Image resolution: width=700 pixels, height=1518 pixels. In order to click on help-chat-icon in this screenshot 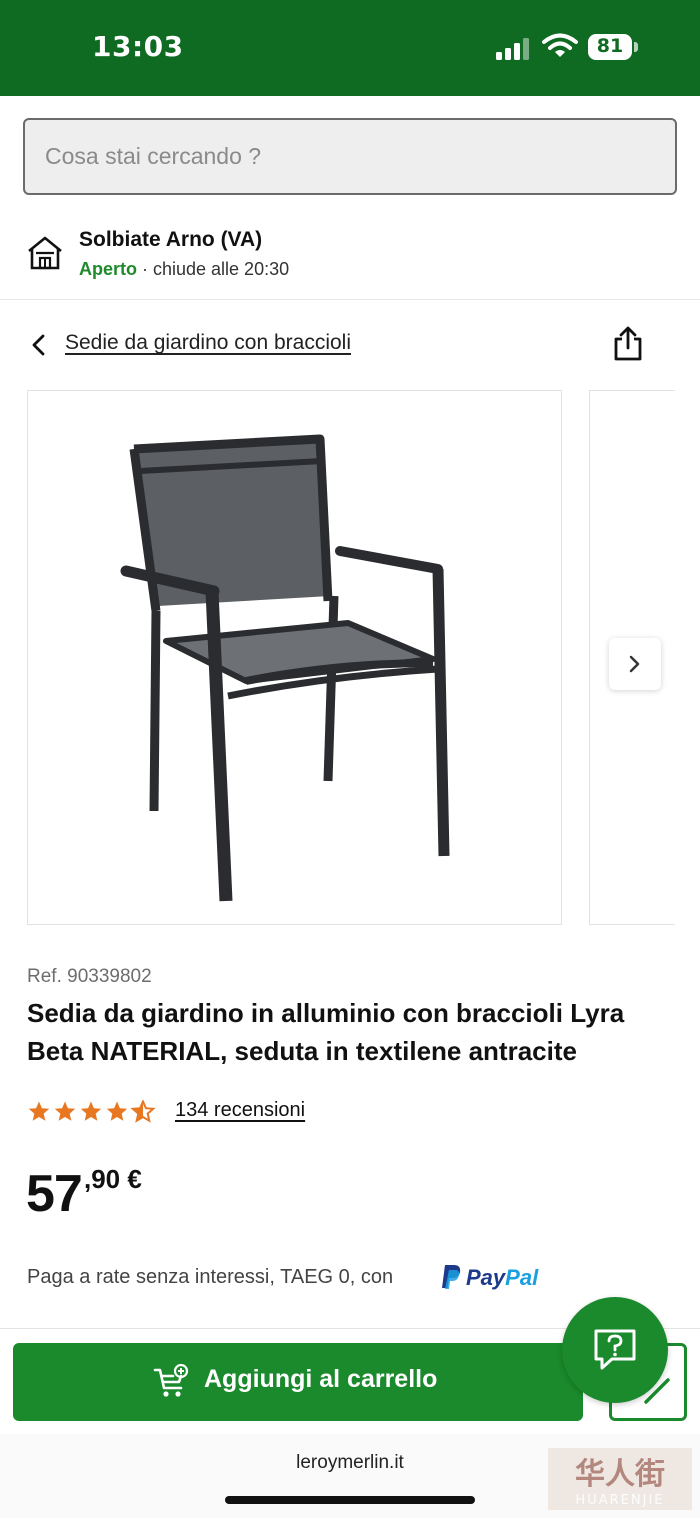, I will do `click(615, 1349)`.